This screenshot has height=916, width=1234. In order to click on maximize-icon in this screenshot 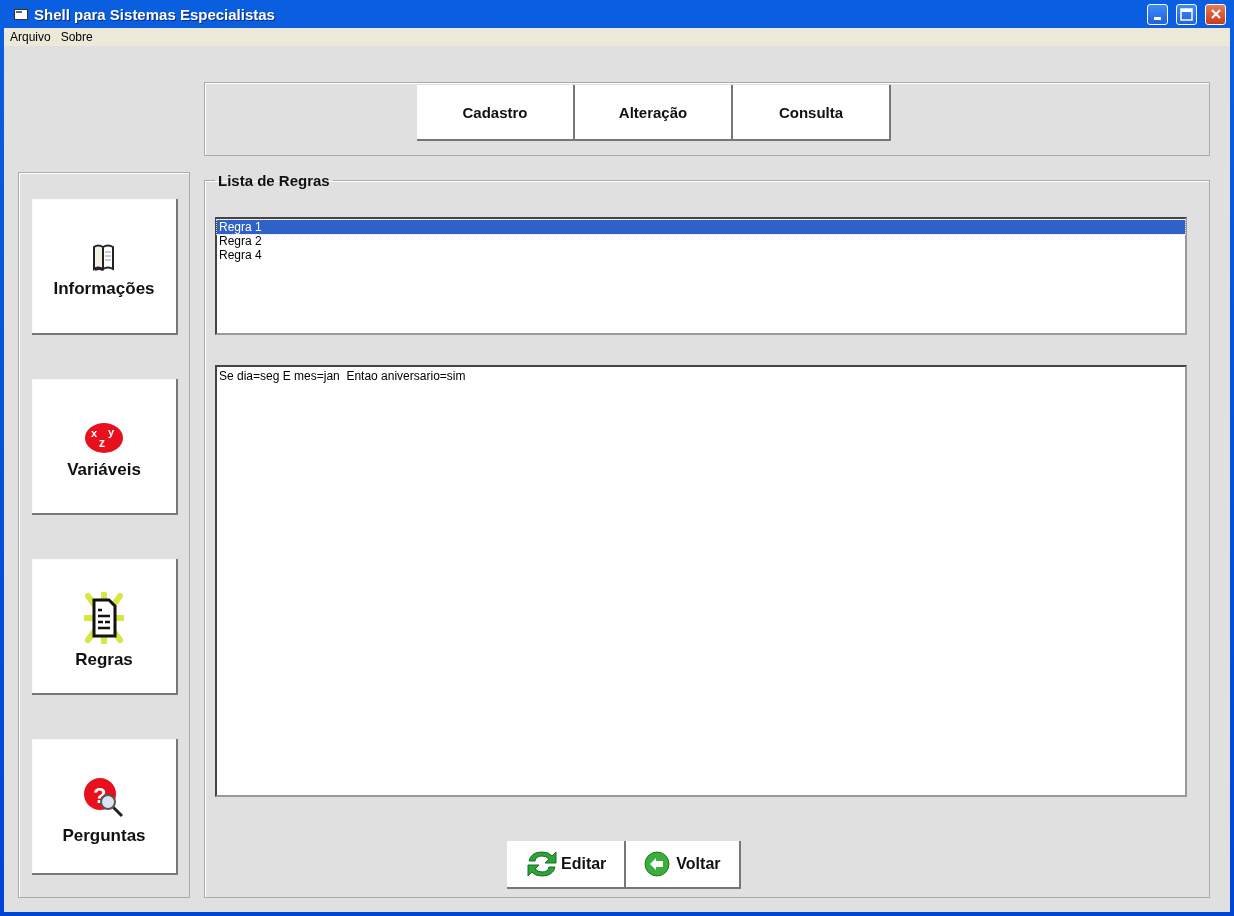, I will do `click(1186, 14)`.